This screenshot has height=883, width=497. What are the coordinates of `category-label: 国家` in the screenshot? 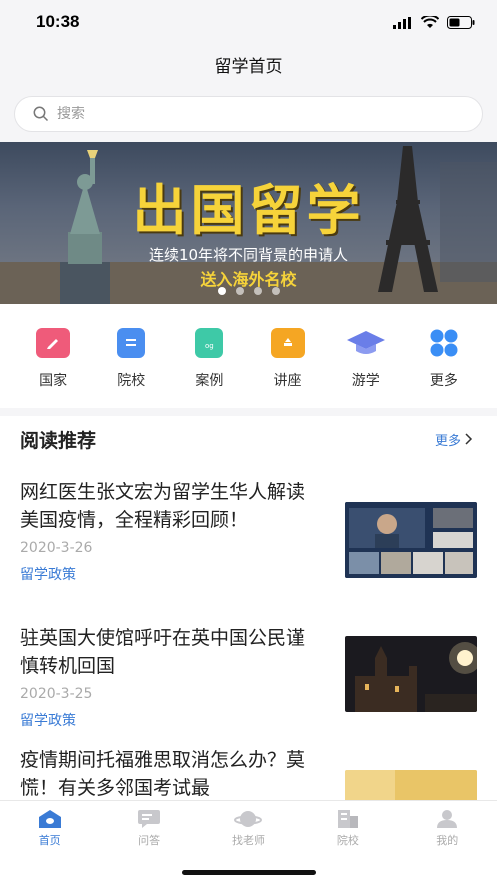 It's located at (53, 381).